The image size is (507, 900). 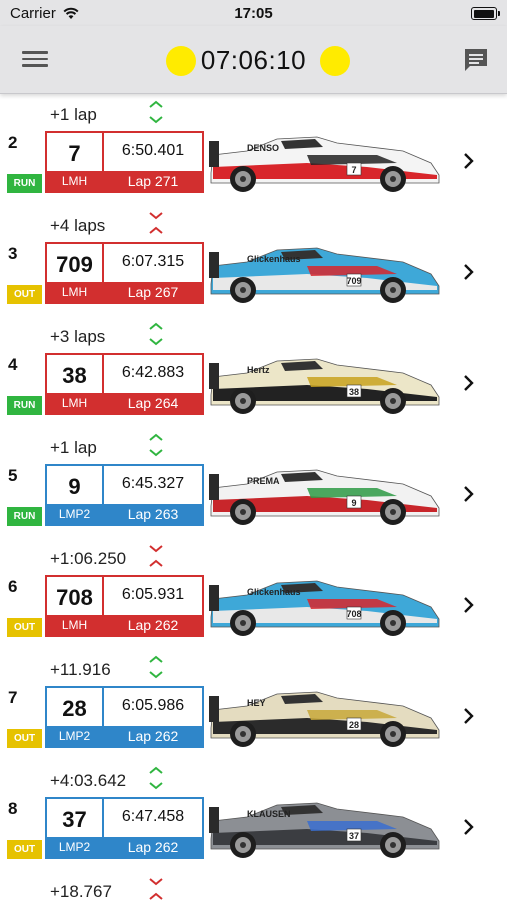 I want to click on svg-text: 37, so click(x=354, y=836).